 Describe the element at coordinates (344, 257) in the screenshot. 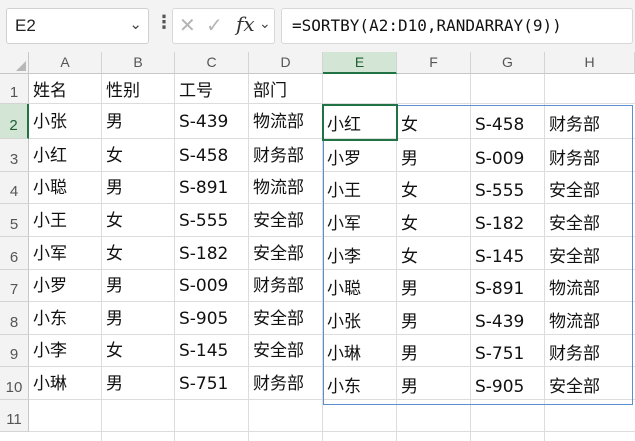

I see `spill-cell: 小李` at that location.